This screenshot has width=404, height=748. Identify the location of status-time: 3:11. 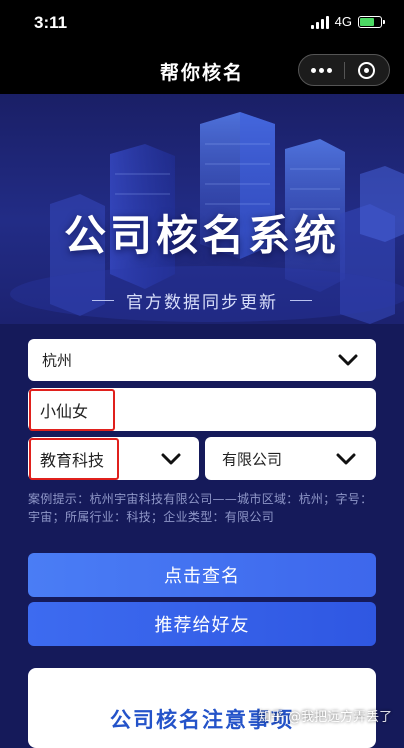
(51, 22).